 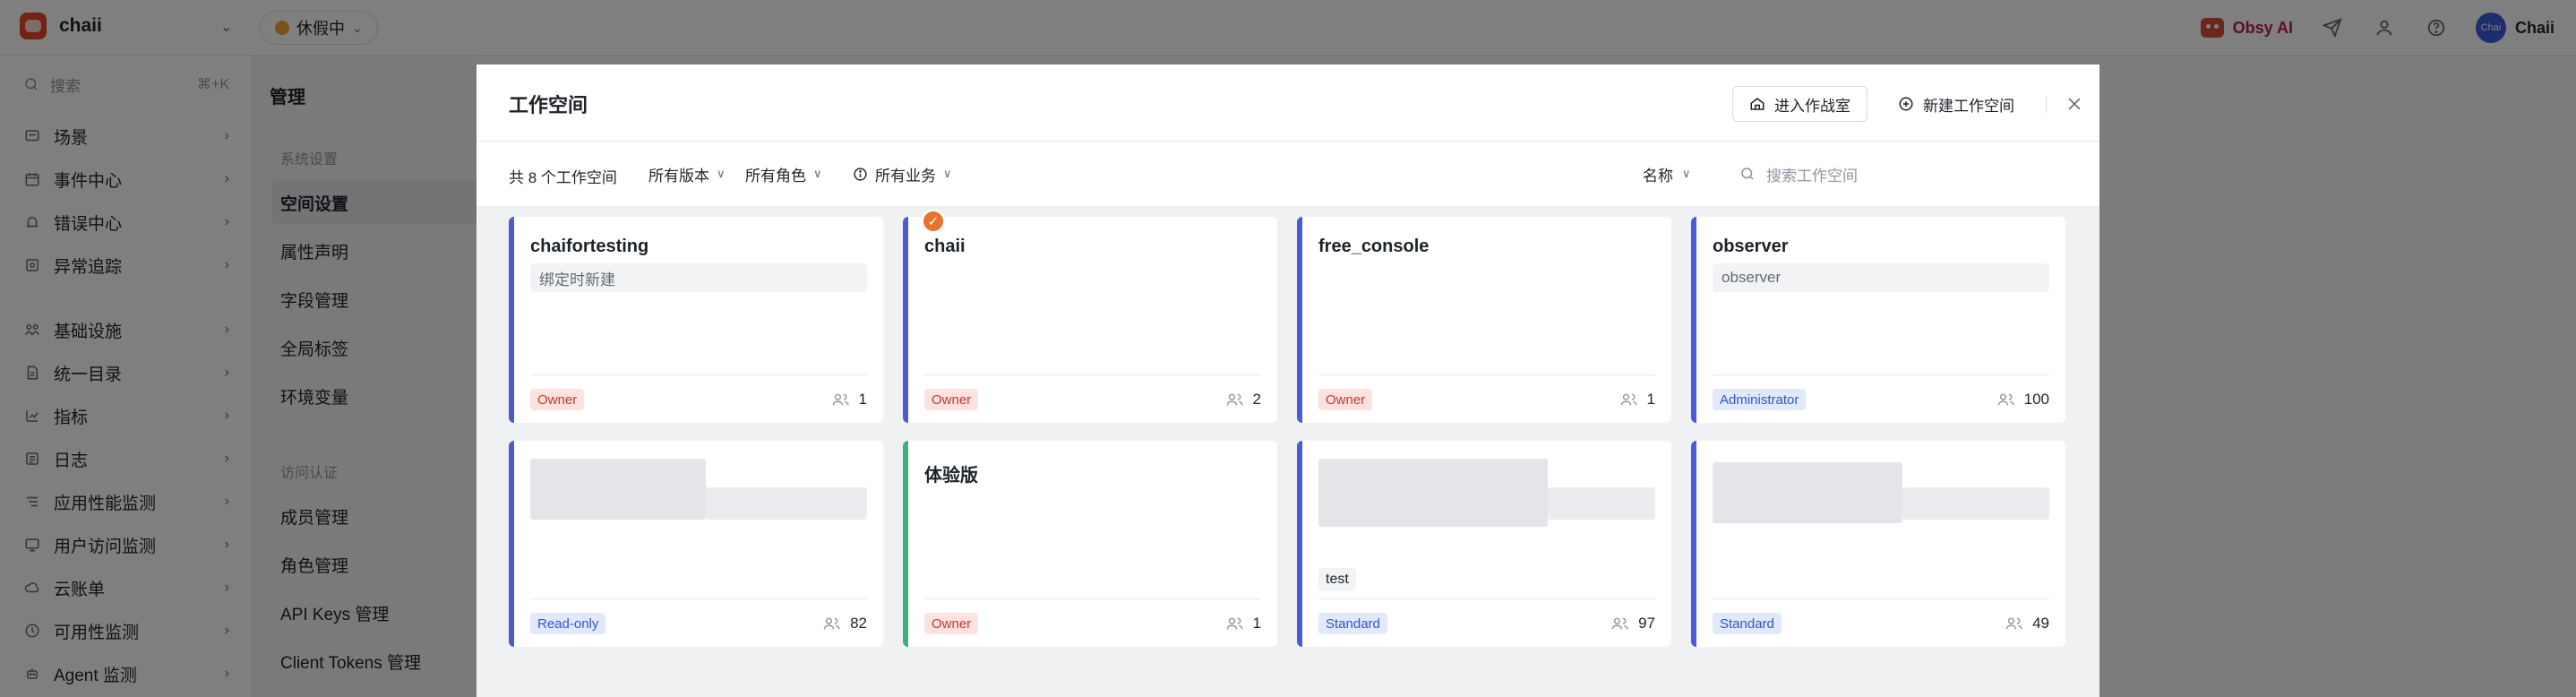 I want to click on workspace-name: free_console, so click(x=1374, y=246).